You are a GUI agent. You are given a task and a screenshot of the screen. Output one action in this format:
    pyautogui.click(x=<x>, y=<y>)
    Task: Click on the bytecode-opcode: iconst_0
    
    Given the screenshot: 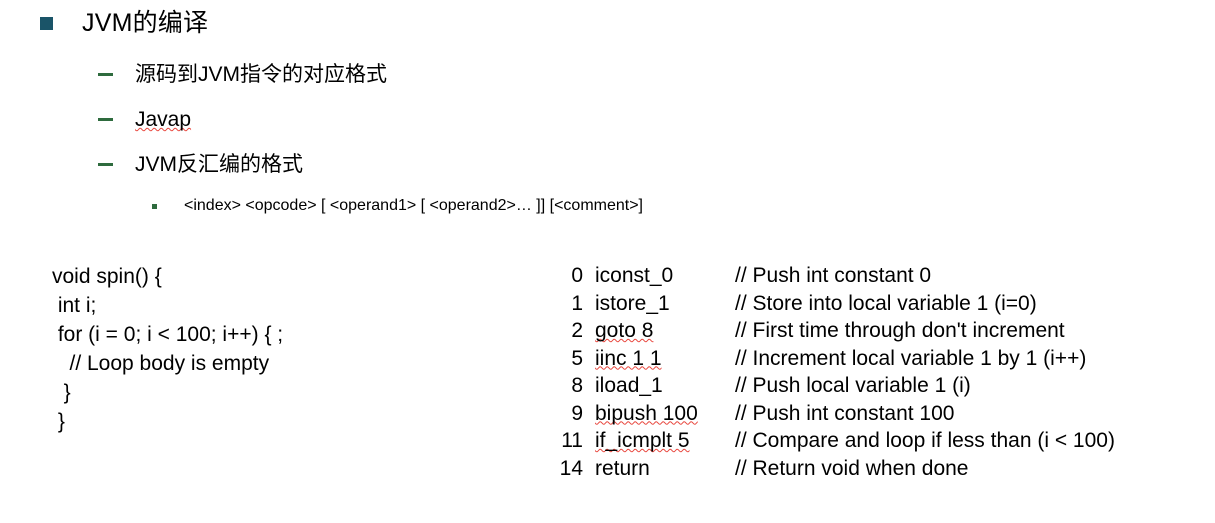 What is the action you would take?
    pyautogui.click(x=634, y=275)
    